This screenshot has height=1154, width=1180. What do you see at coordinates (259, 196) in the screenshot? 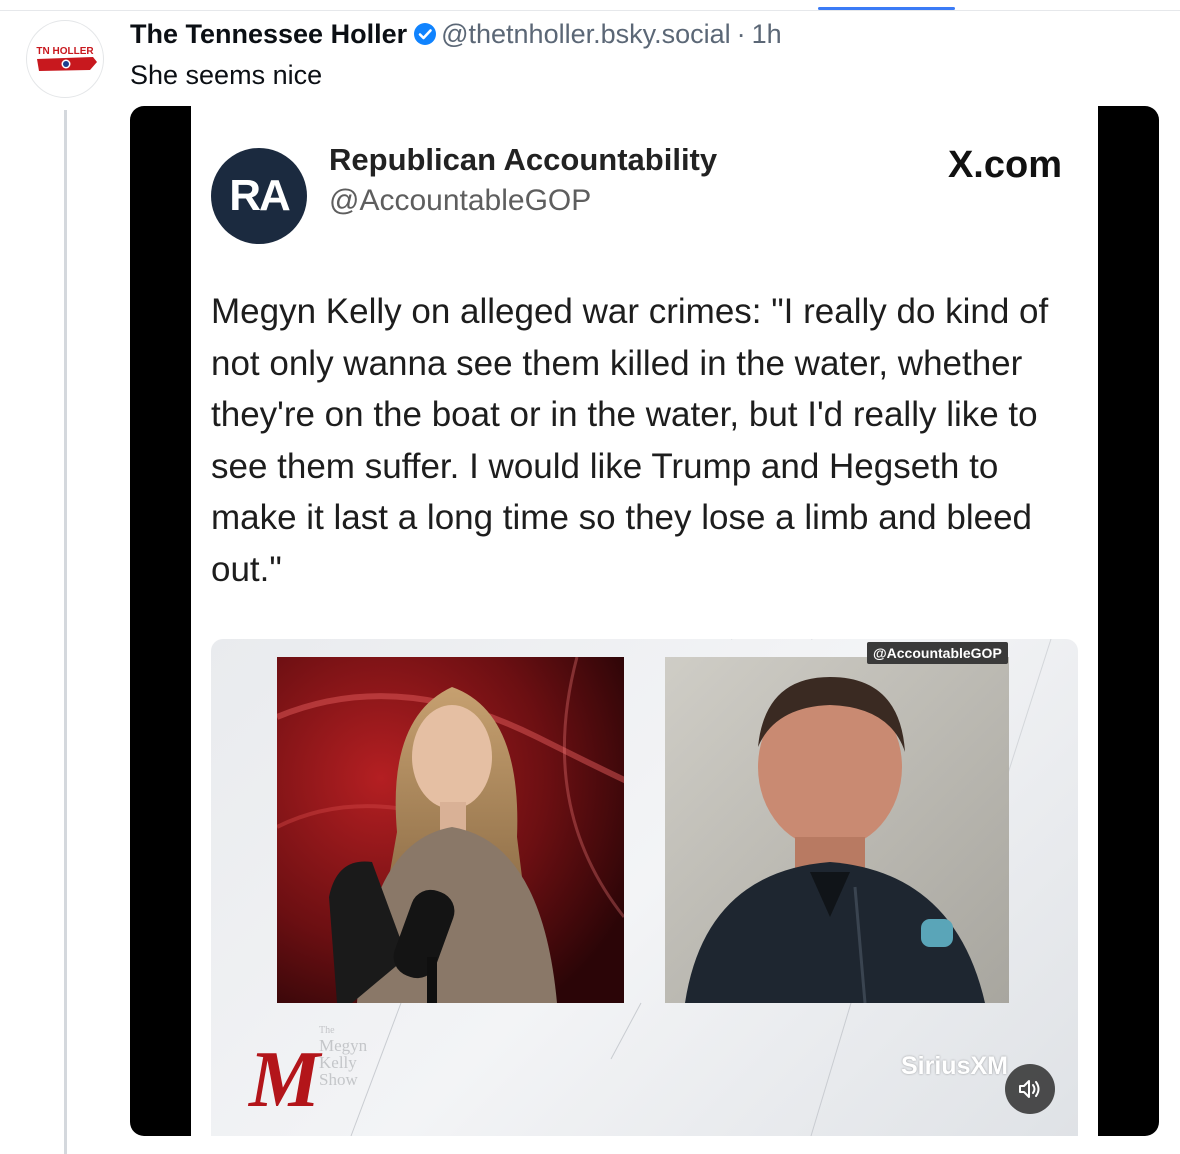
I see `ra-logo: RA` at bounding box center [259, 196].